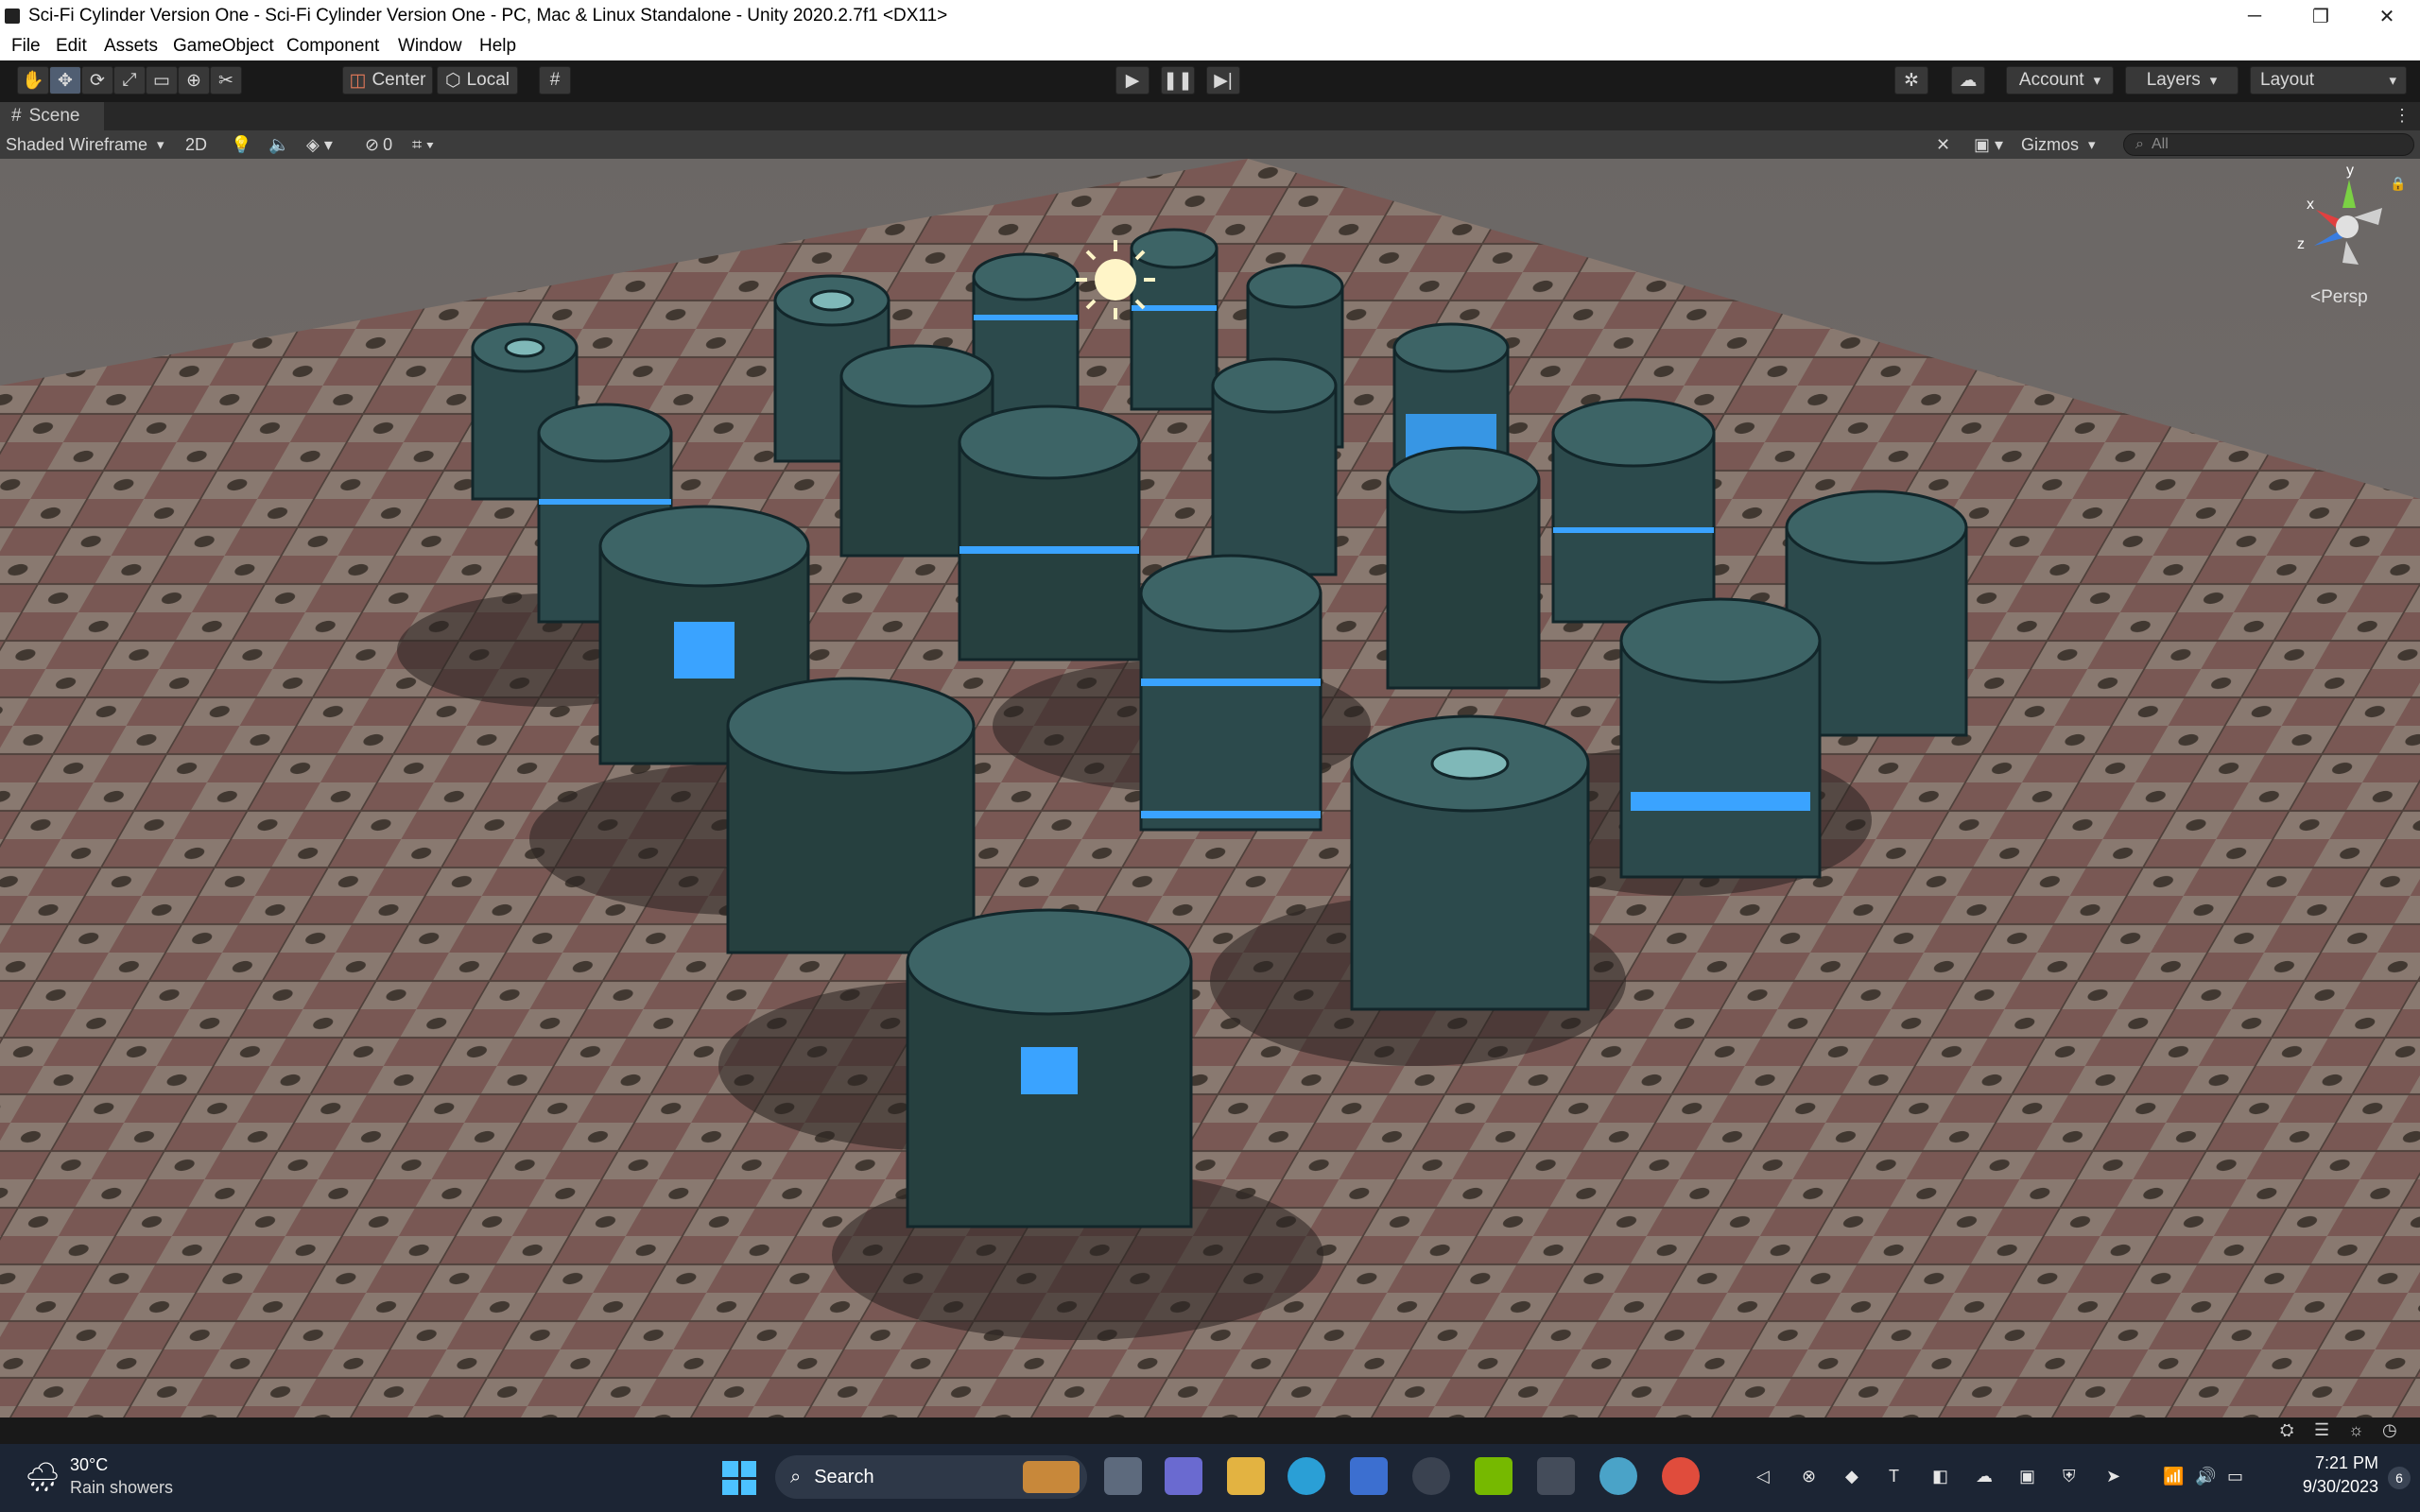  Describe the element at coordinates (196, 144) in the screenshot. I see `toggle-2d-button: 2D` at that location.